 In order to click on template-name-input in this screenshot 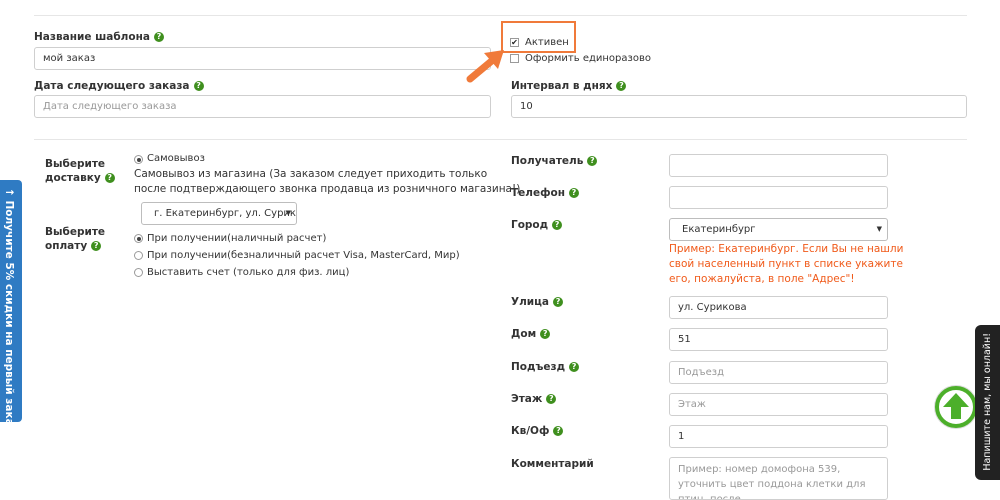, I will do `click(262, 58)`.